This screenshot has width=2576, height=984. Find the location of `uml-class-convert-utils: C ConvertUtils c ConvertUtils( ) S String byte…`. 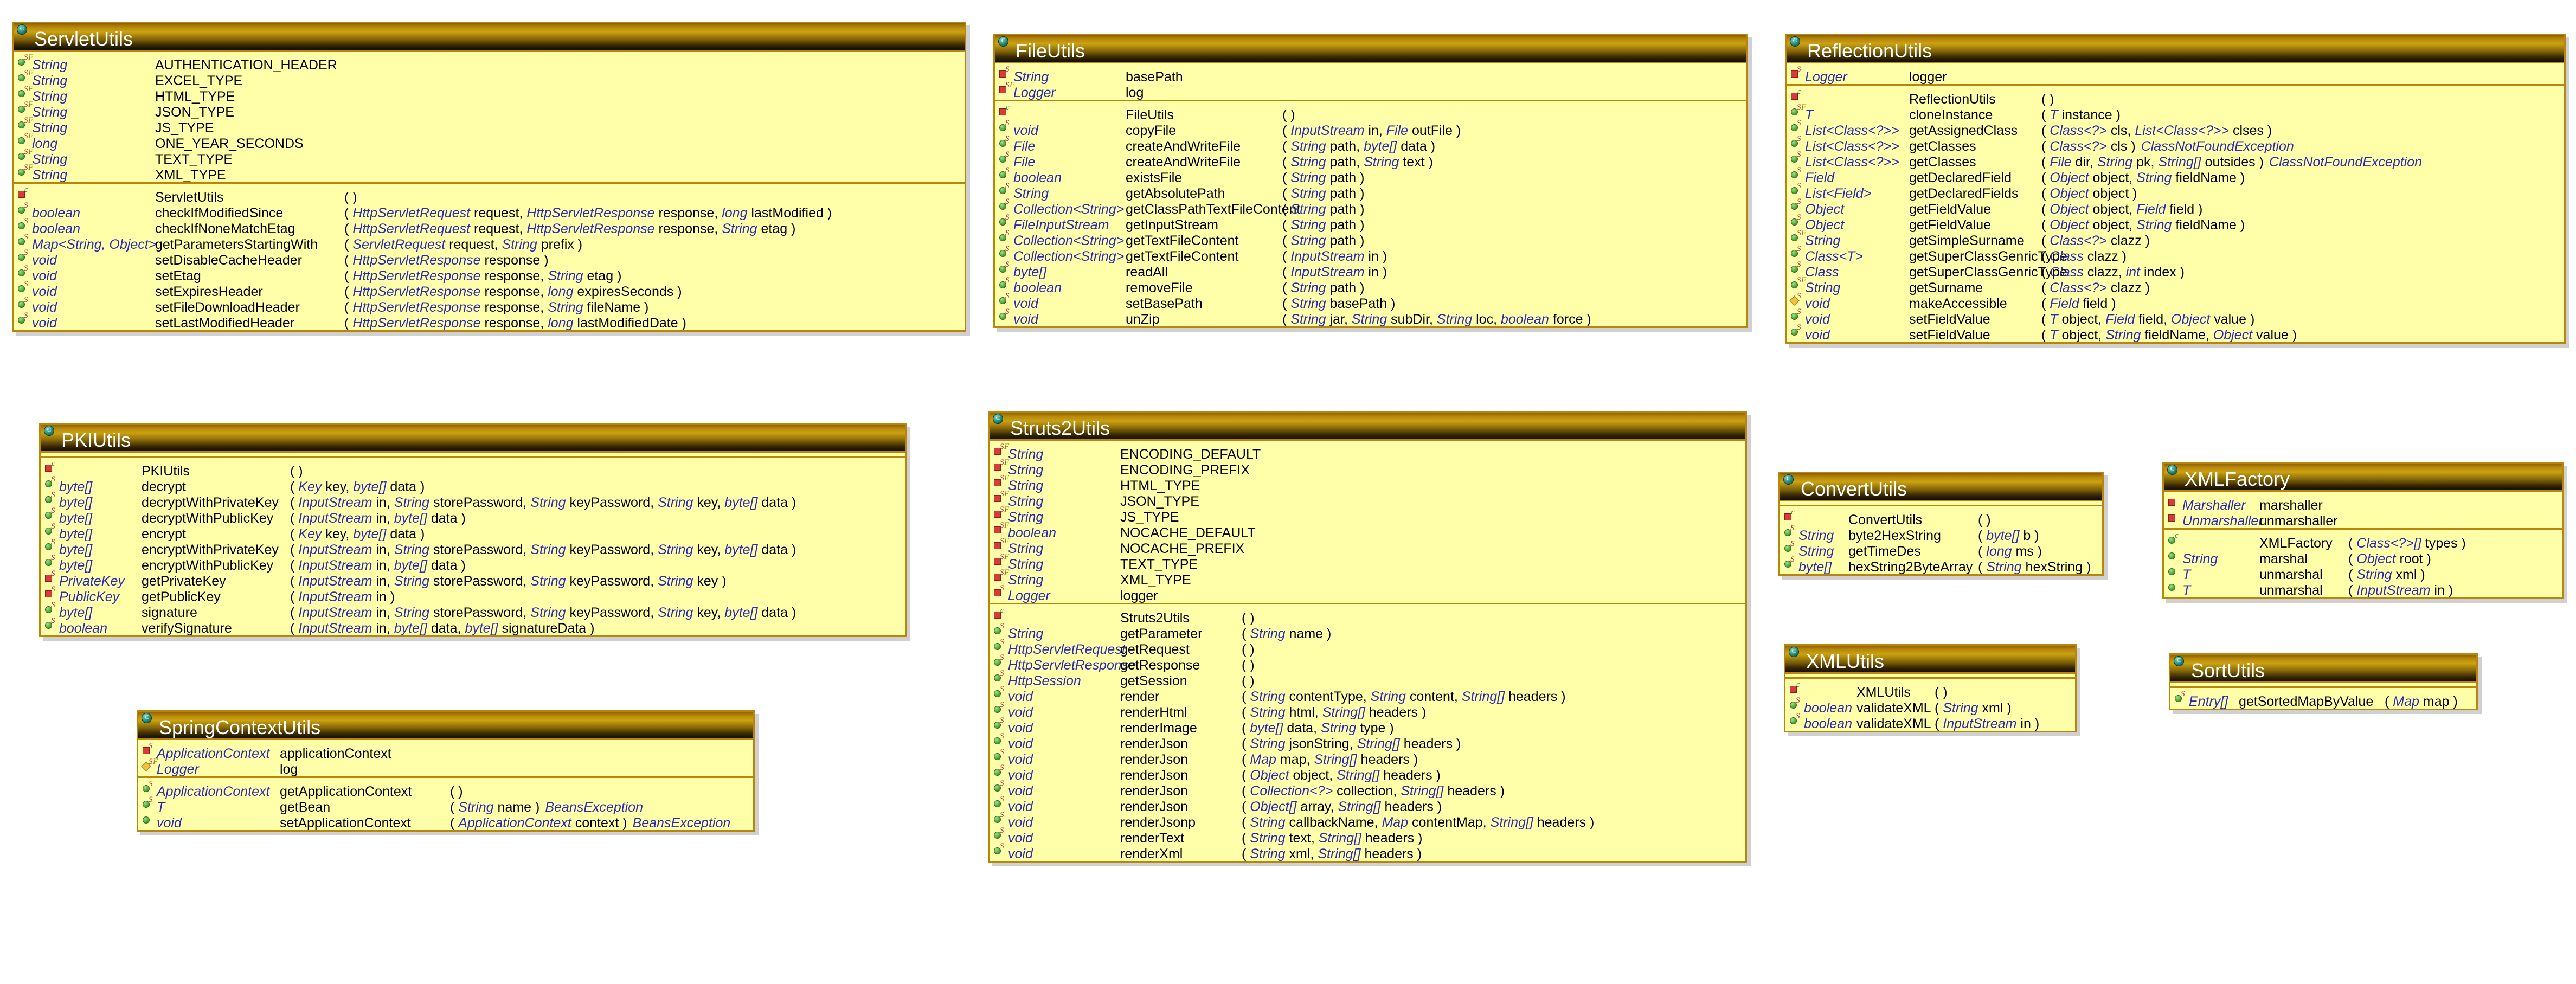

uml-class-convert-utils: C ConvertUtils c ConvertUtils( ) S String byte… is located at coordinates (1941, 524).